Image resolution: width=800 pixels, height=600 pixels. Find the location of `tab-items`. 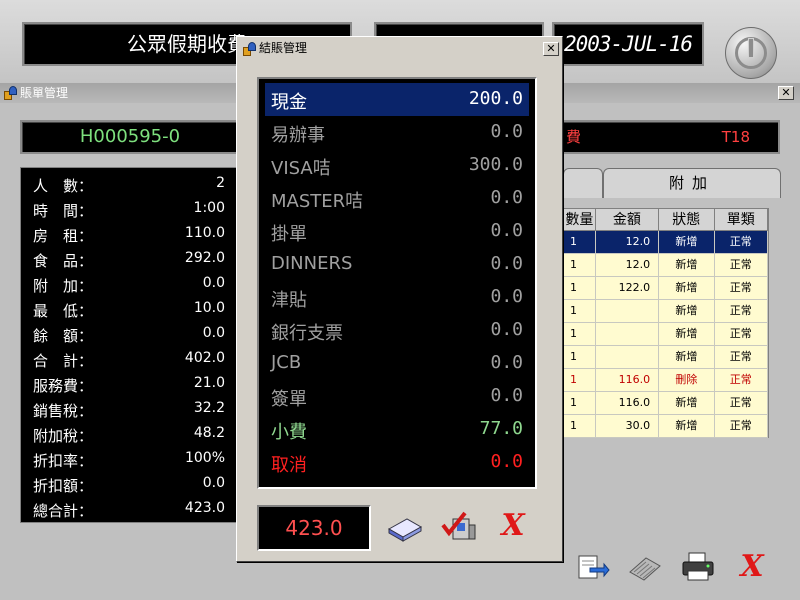

tab-items is located at coordinates (583, 183).